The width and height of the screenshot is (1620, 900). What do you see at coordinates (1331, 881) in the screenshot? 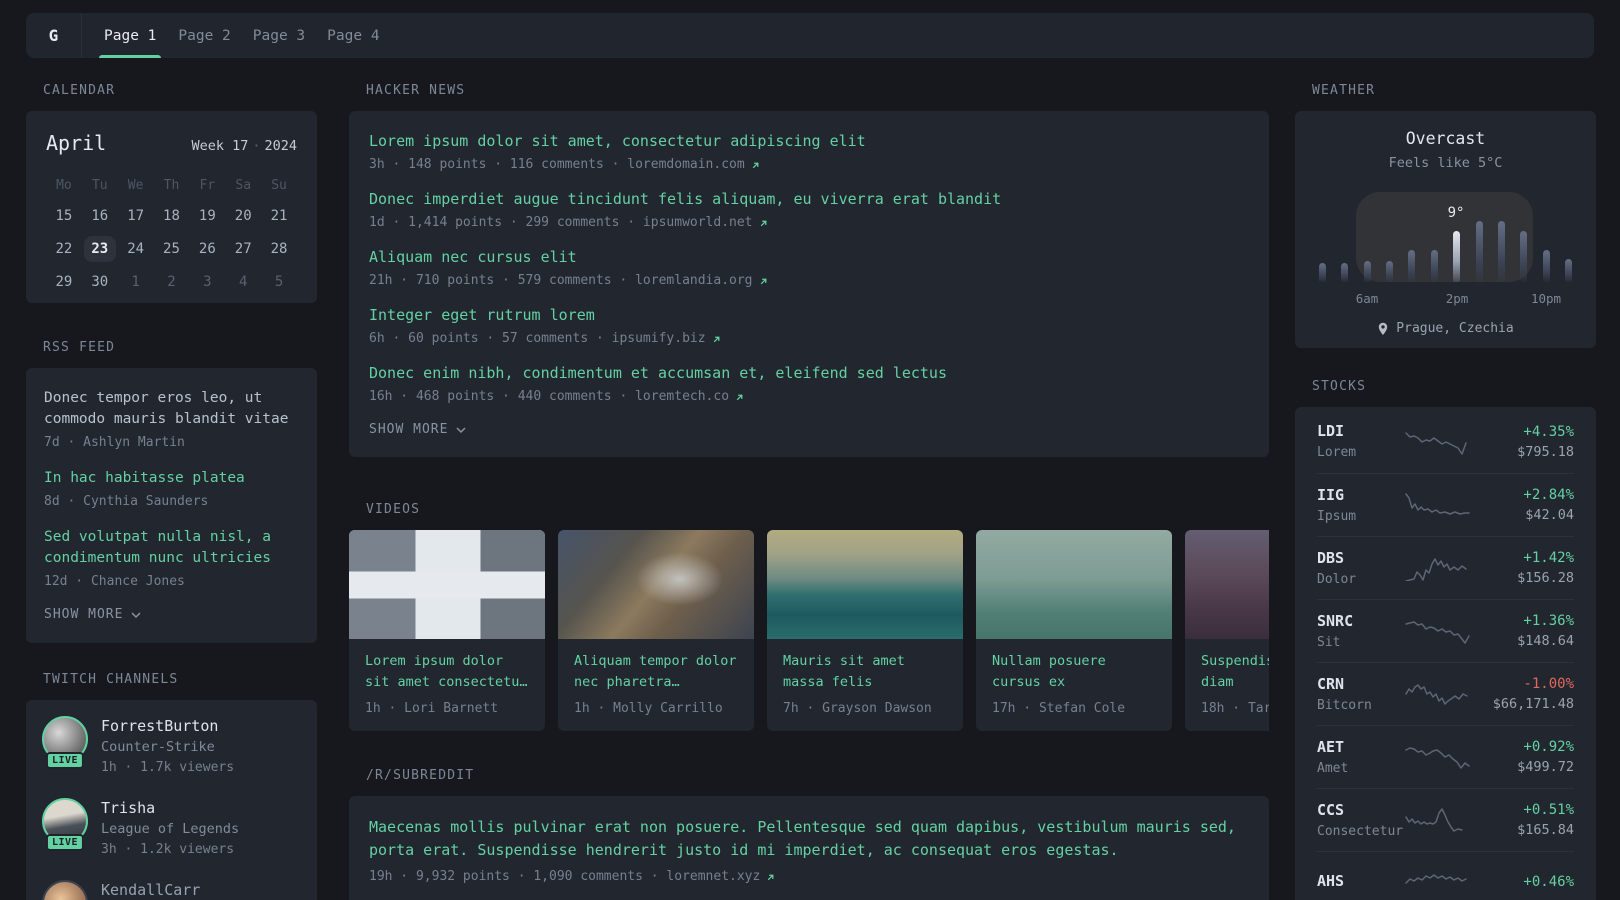
I see `stock-ticker: AHS` at bounding box center [1331, 881].